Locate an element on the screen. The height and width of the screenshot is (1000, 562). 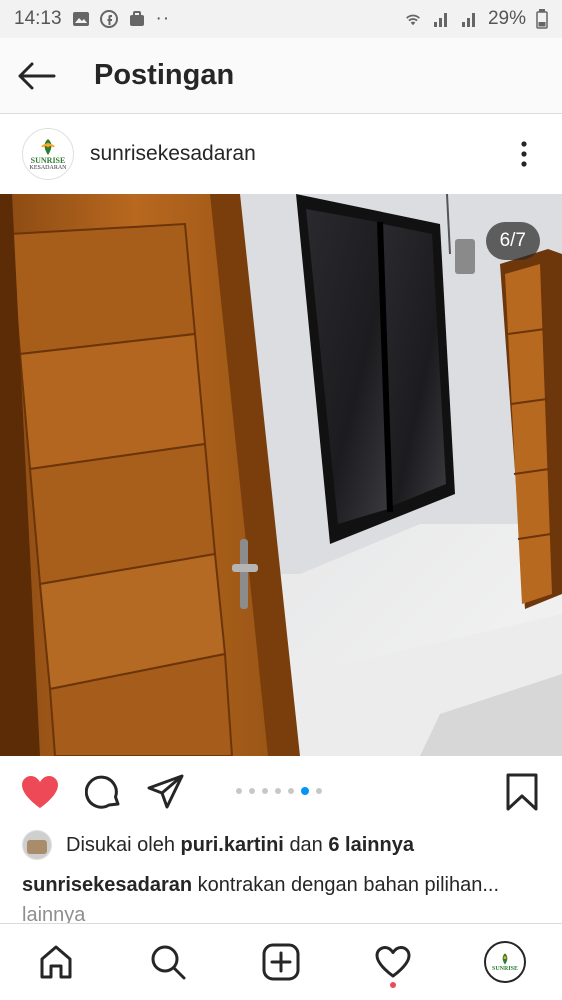
author-avatar: SUNRISE KESADARAN is located at coordinates (48, 154).